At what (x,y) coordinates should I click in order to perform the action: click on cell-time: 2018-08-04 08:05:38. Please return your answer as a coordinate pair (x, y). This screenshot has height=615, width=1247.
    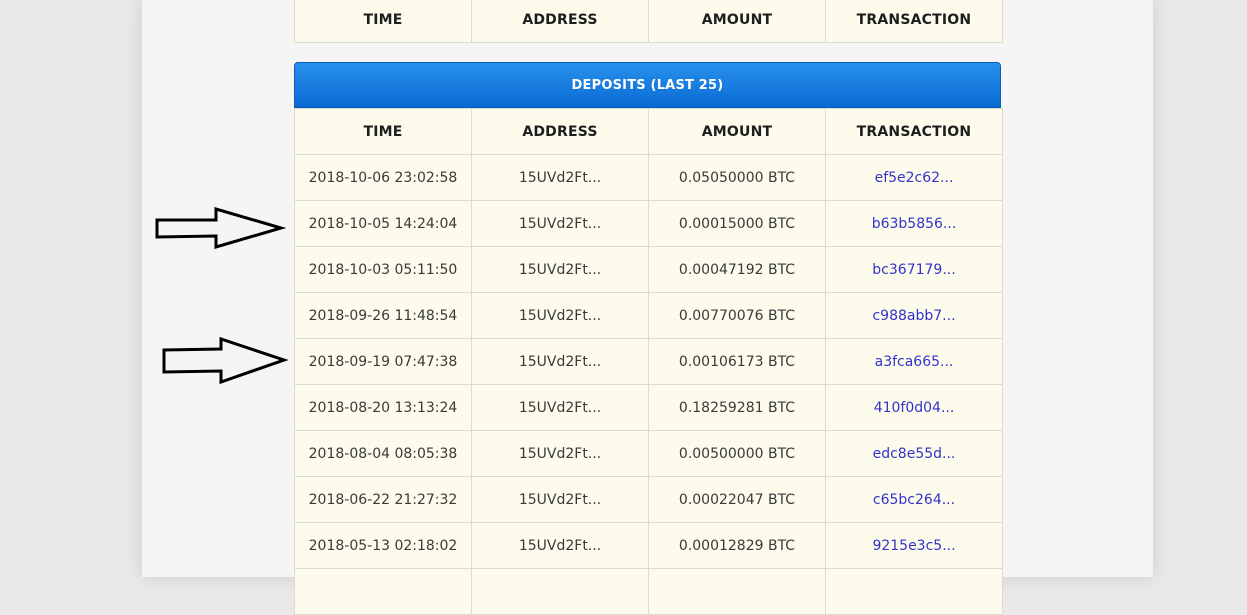
    Looking at the image, I should click on (383, 453).